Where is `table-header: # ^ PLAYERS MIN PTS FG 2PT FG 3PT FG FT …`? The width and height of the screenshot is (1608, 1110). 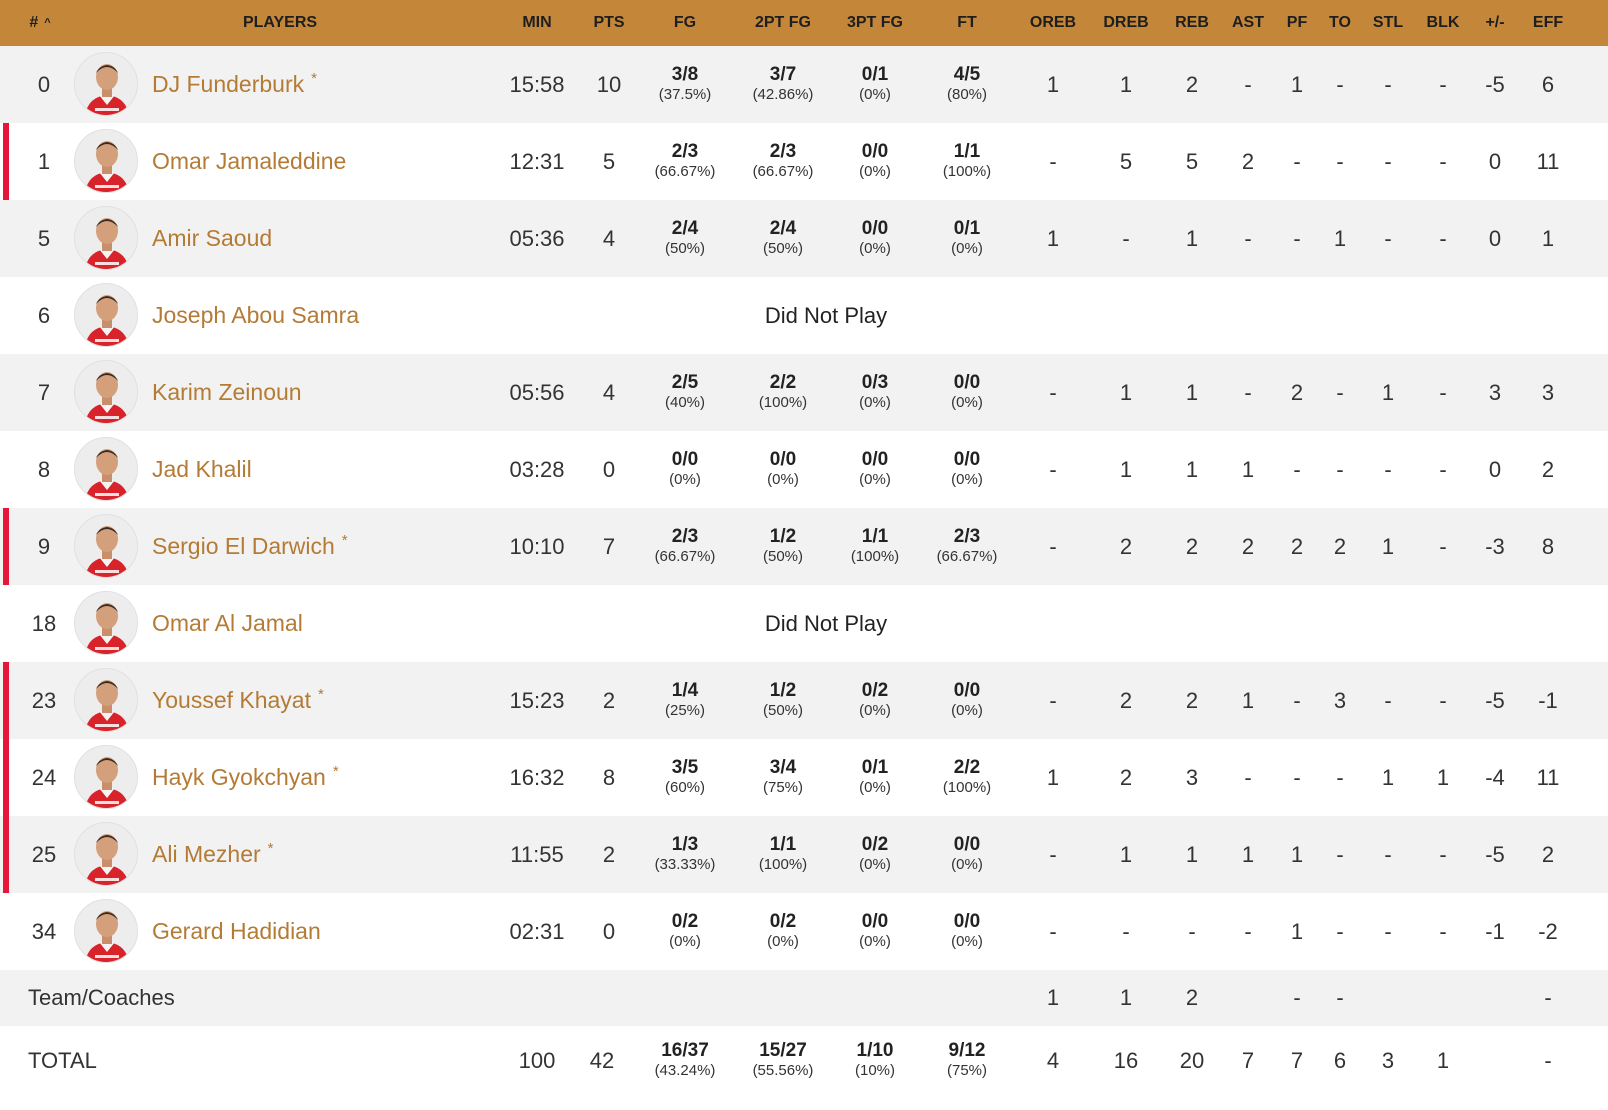 table-header: # ^ PLAYERS MIN PTS FG 2PT FG 3PT FG FT … is located at coordinates (804, 23).